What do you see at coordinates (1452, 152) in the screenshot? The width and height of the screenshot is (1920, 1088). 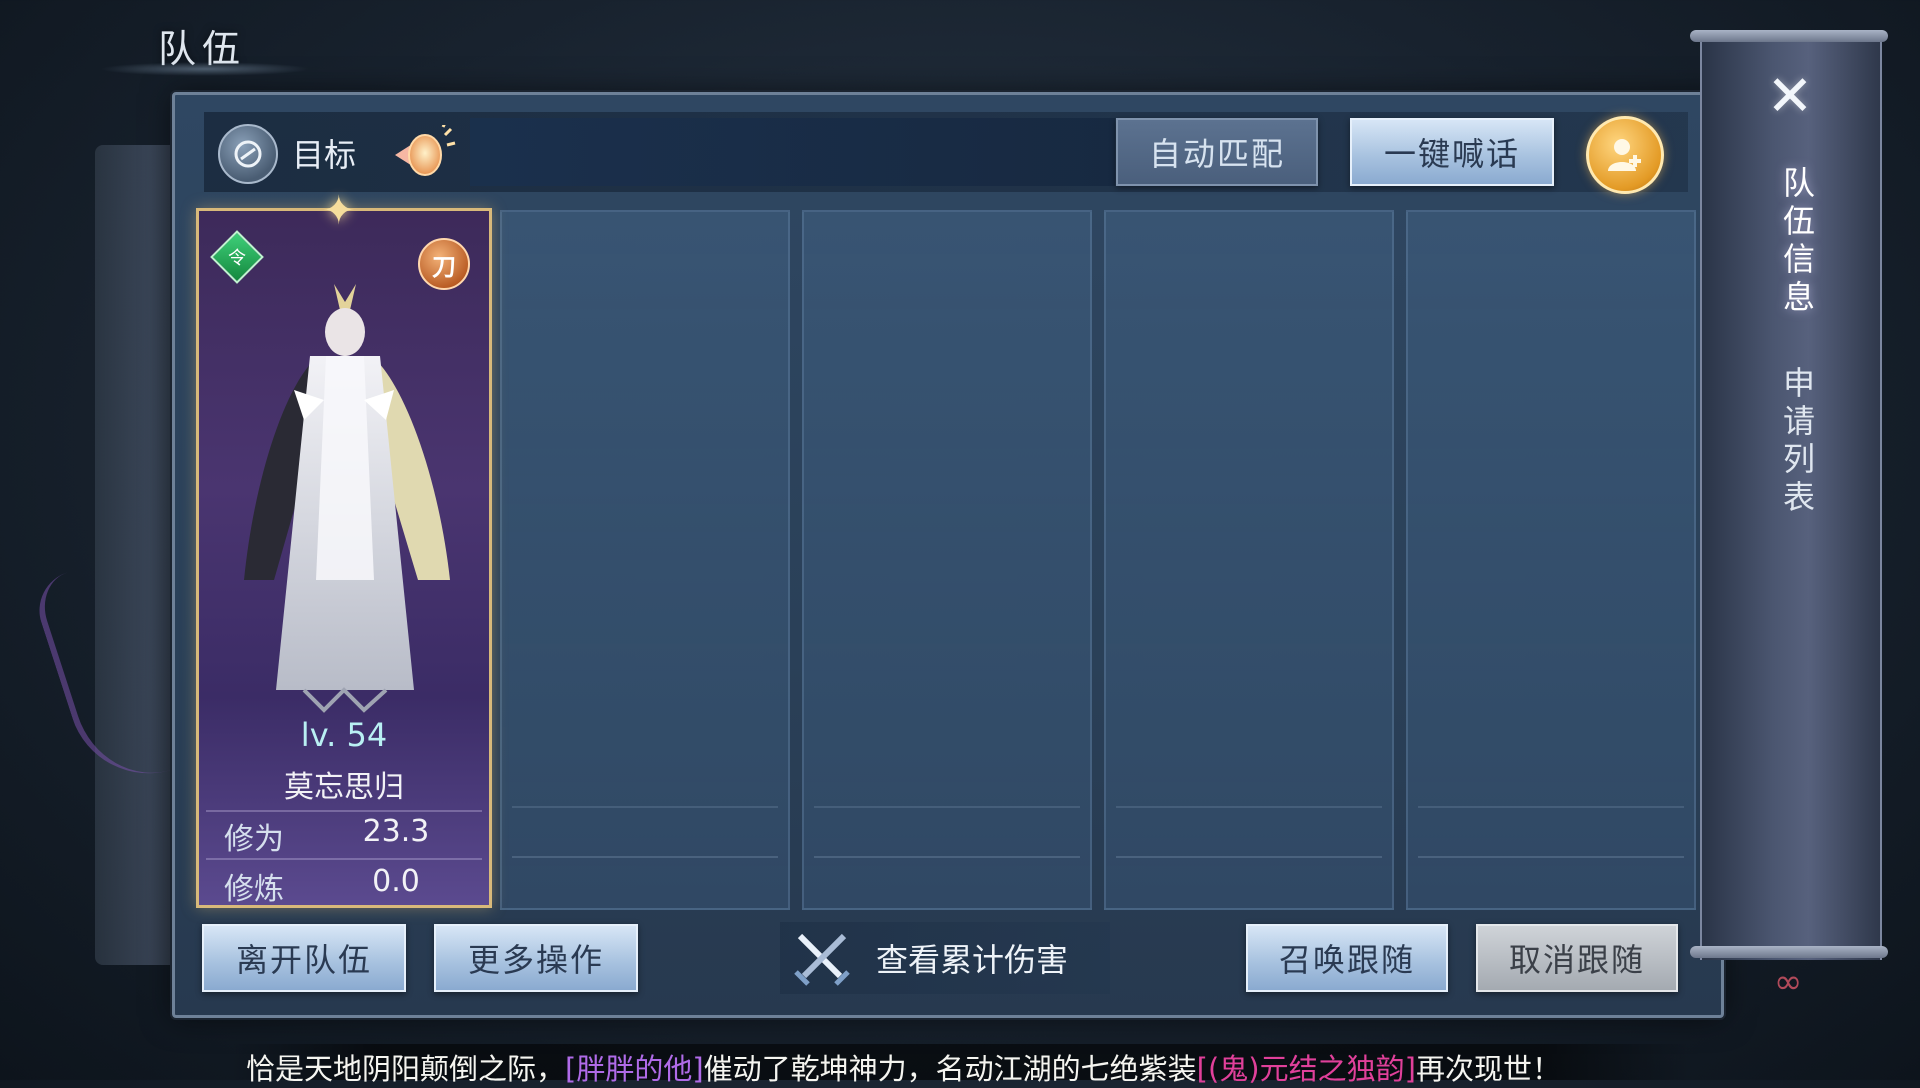 I see `shout-button: 一键喊话` at bounding box center [1452, 152].